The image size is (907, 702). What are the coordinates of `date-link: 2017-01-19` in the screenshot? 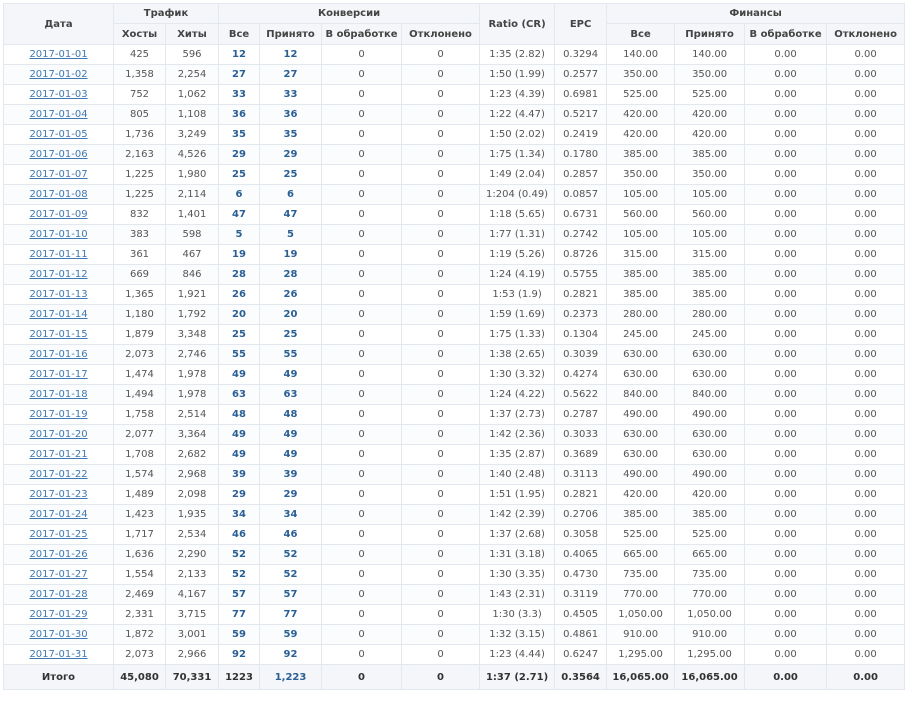 It's located at (58, 414).